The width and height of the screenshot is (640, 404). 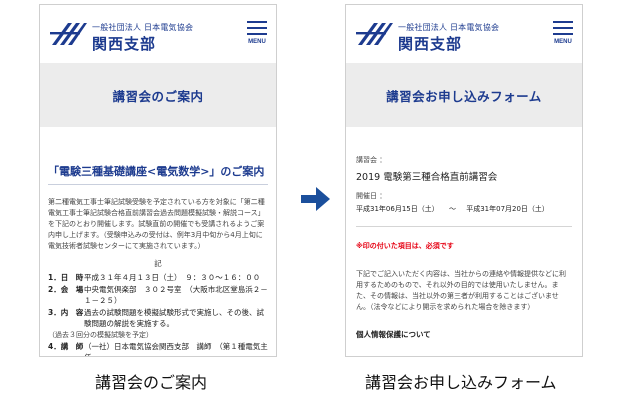 I want to click on page-title: 講習会お申し込みフォーム, so click(x=464, y=96).